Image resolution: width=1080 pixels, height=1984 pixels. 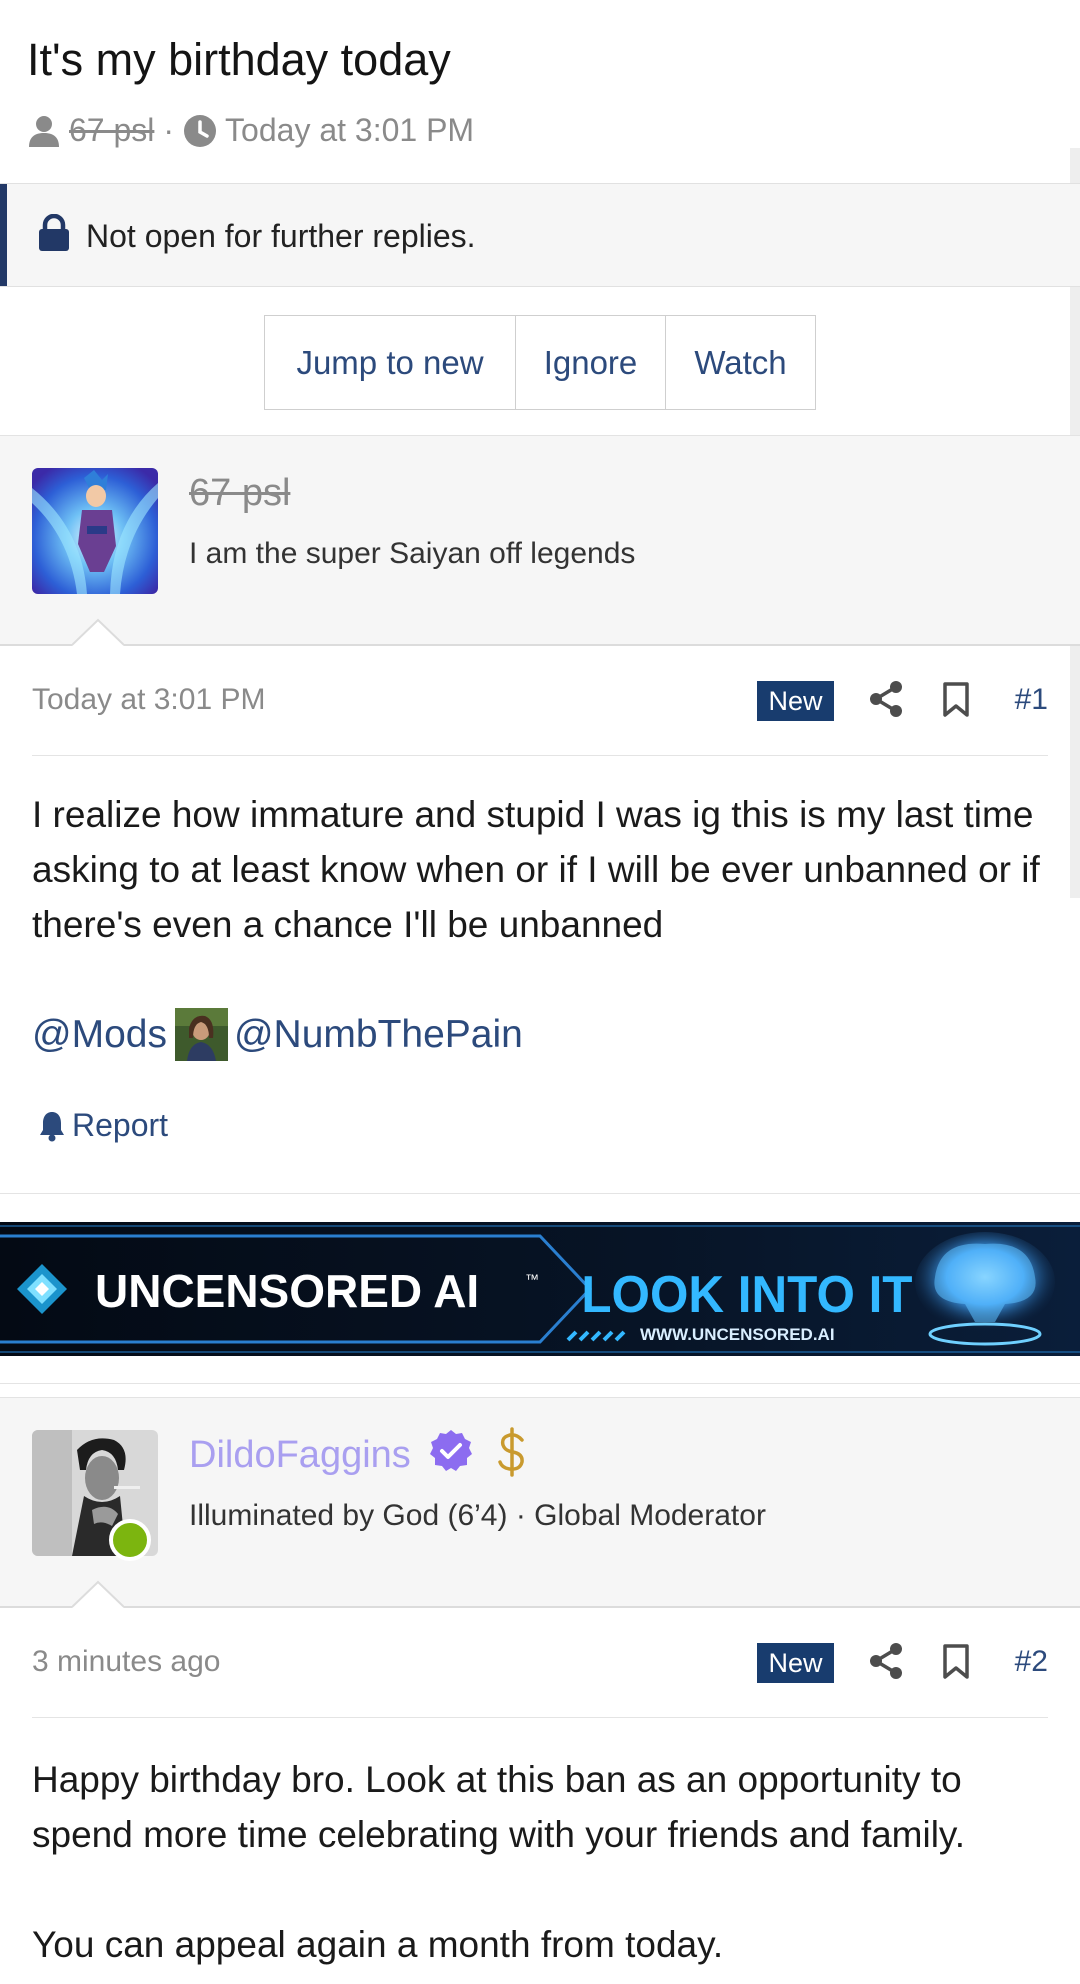 I want to click on thread-date: Today at 3:01 PM, so click(x=349, y=130).